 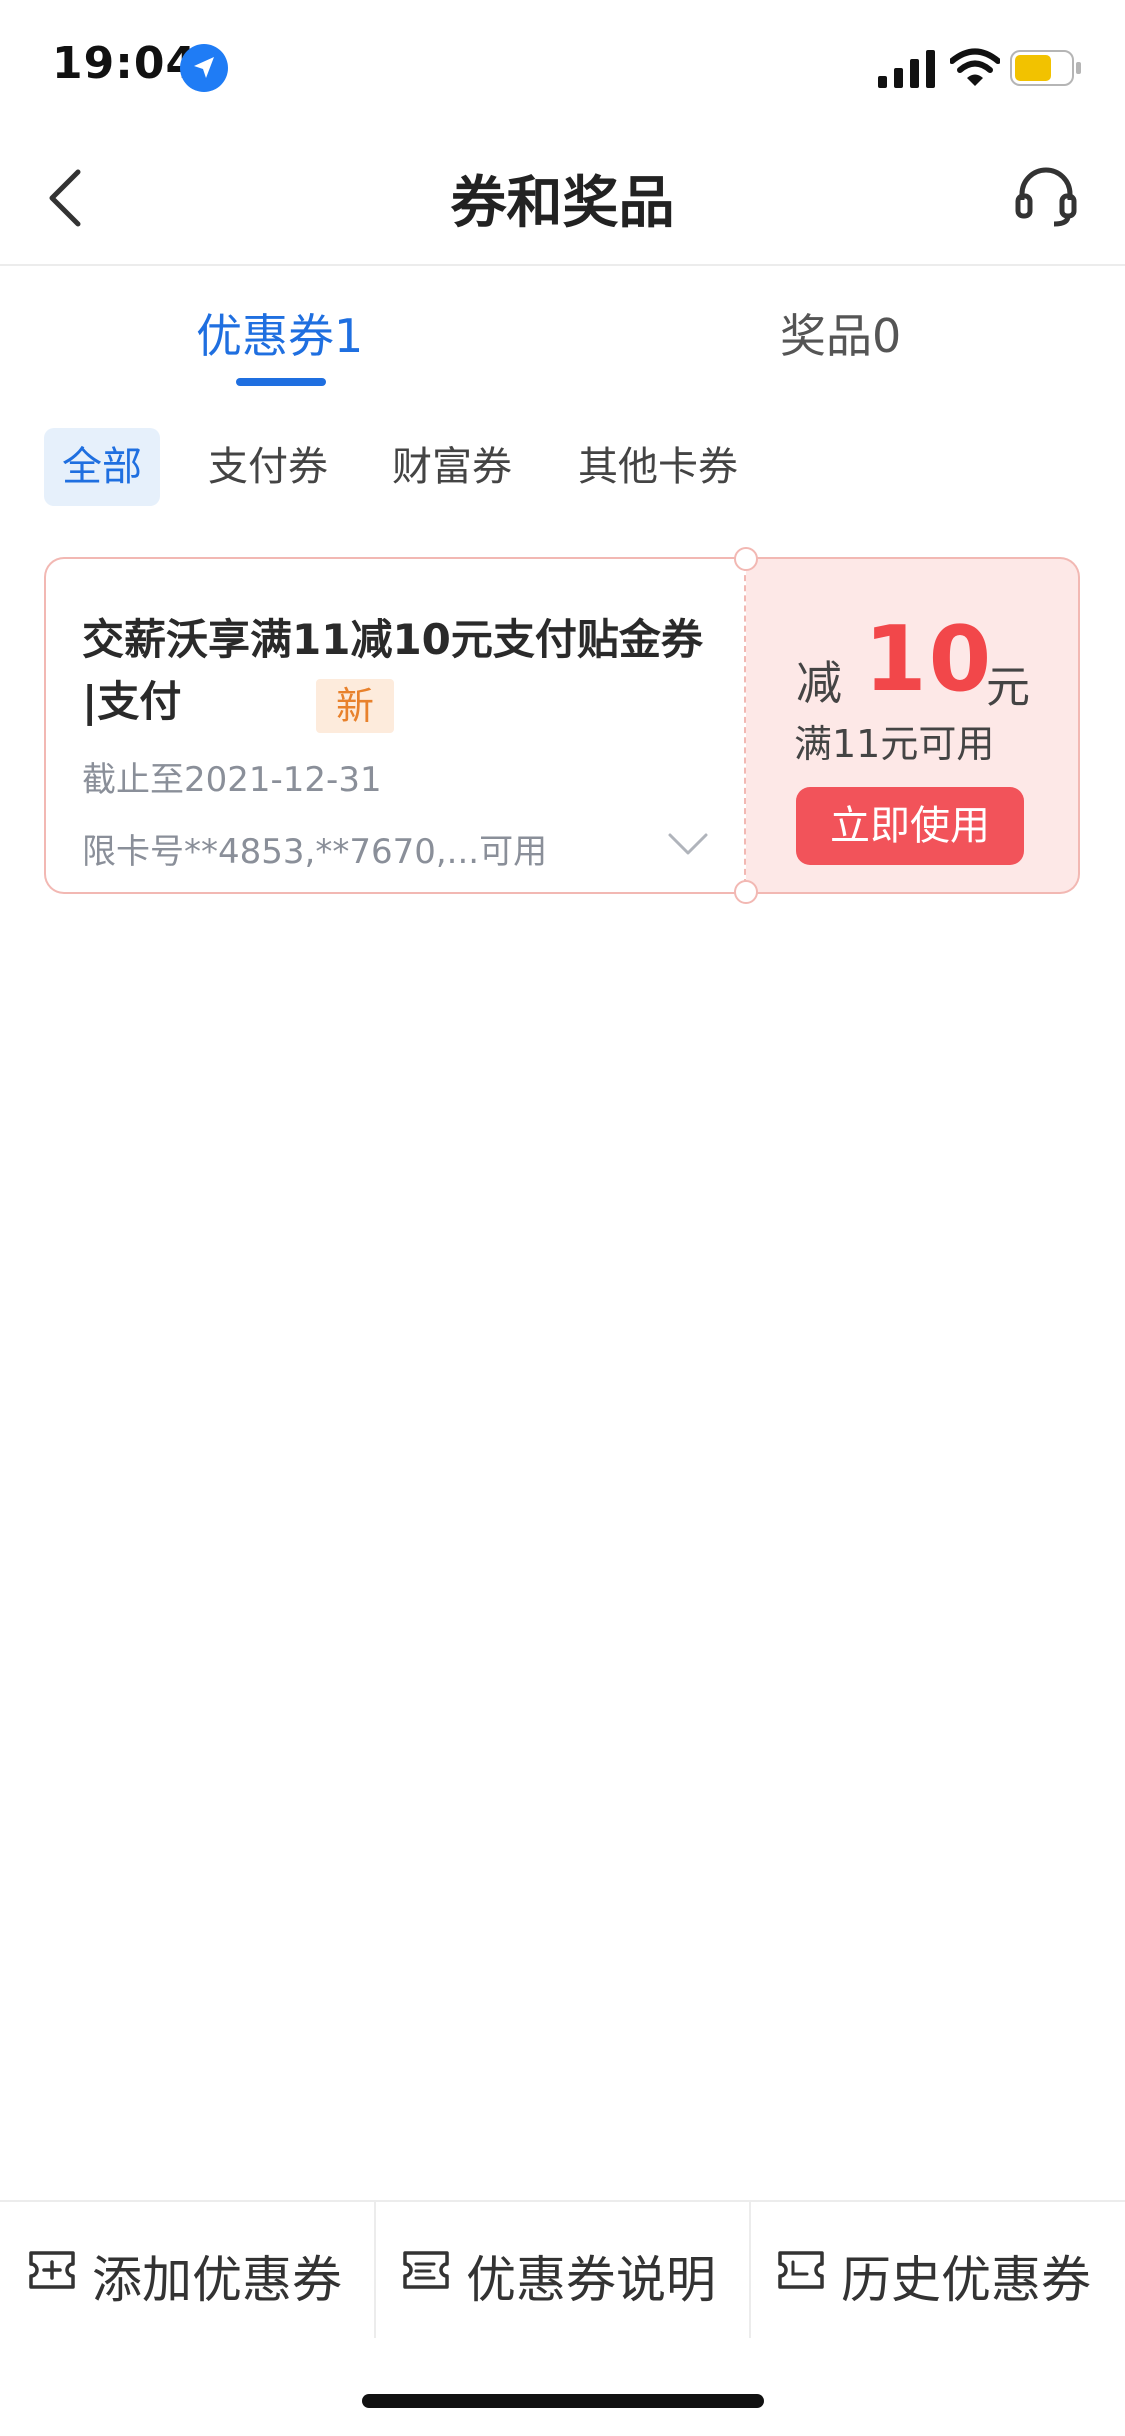 What do you see at coordinates (52, 2270) in the screenshot?
I see `add-ticket-icon` at bounding box center [52, 2270].